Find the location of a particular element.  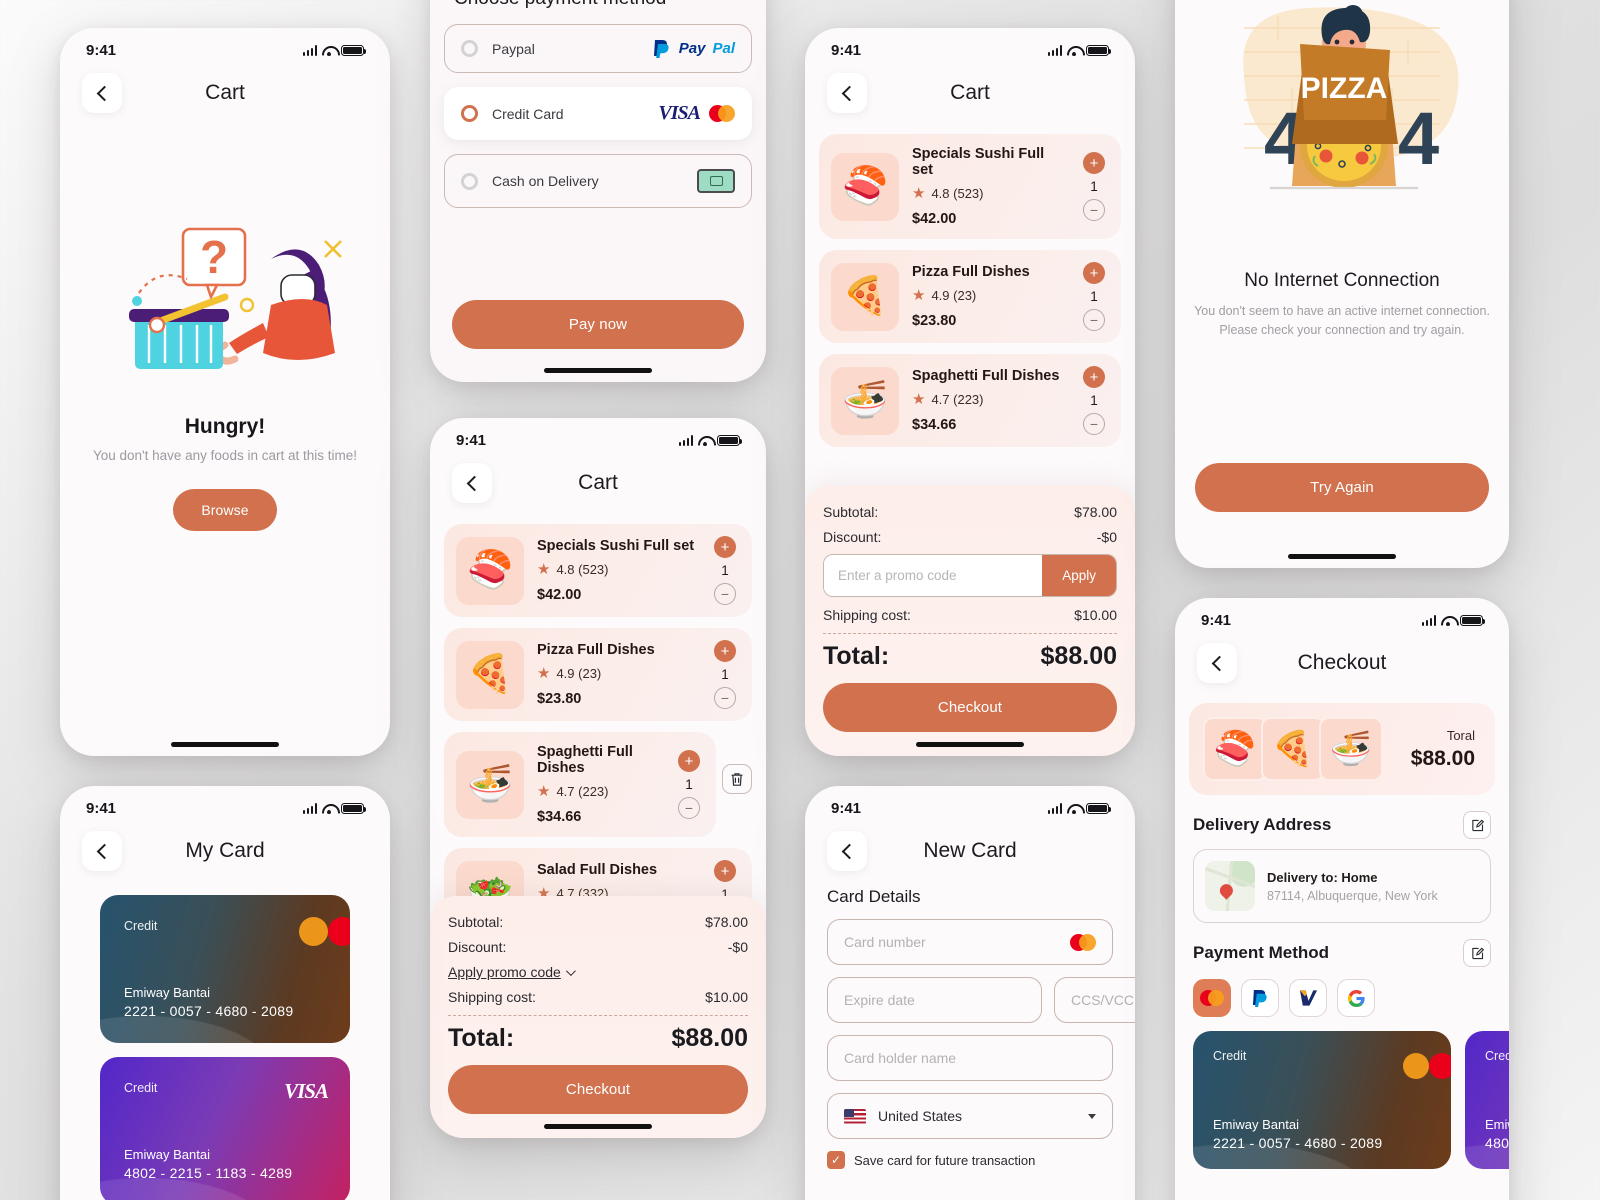

expire-date-input is located at coordinates (934, 1000).